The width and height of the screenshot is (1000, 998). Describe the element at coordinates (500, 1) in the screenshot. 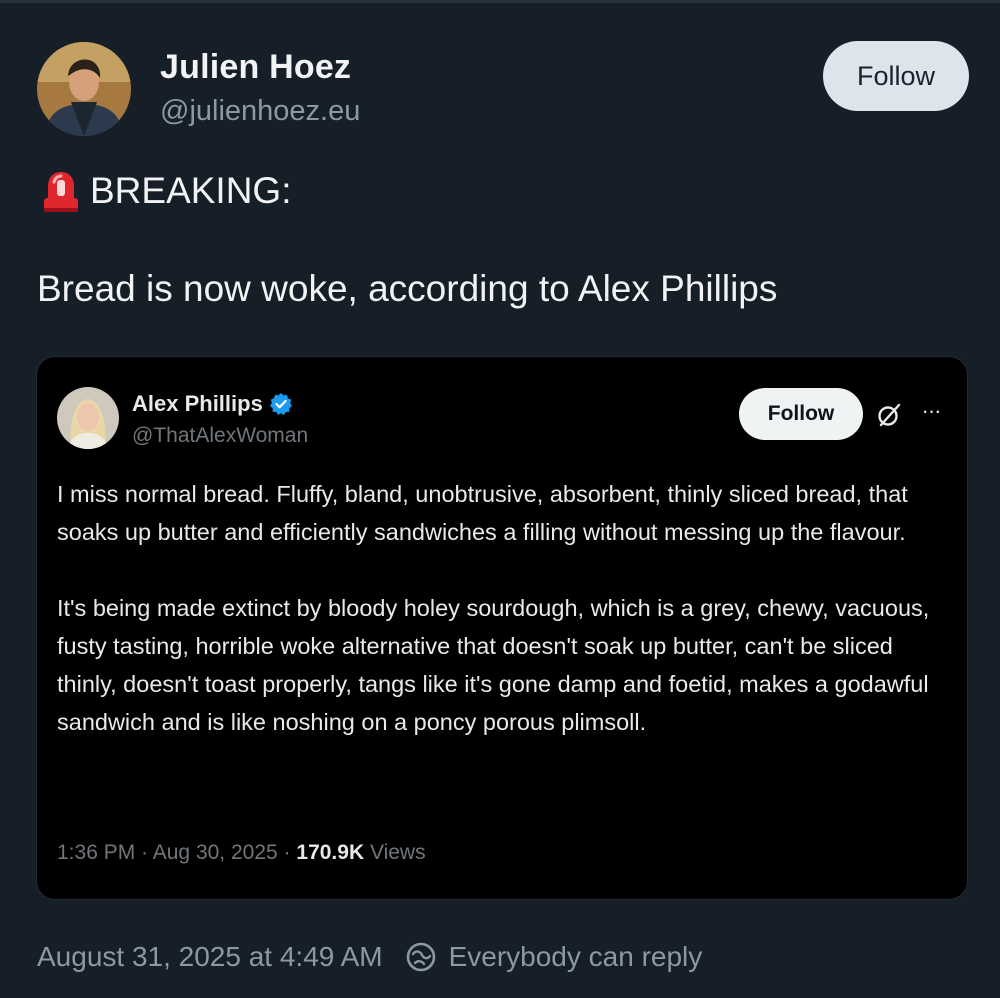

I see `top-divider` at that location.